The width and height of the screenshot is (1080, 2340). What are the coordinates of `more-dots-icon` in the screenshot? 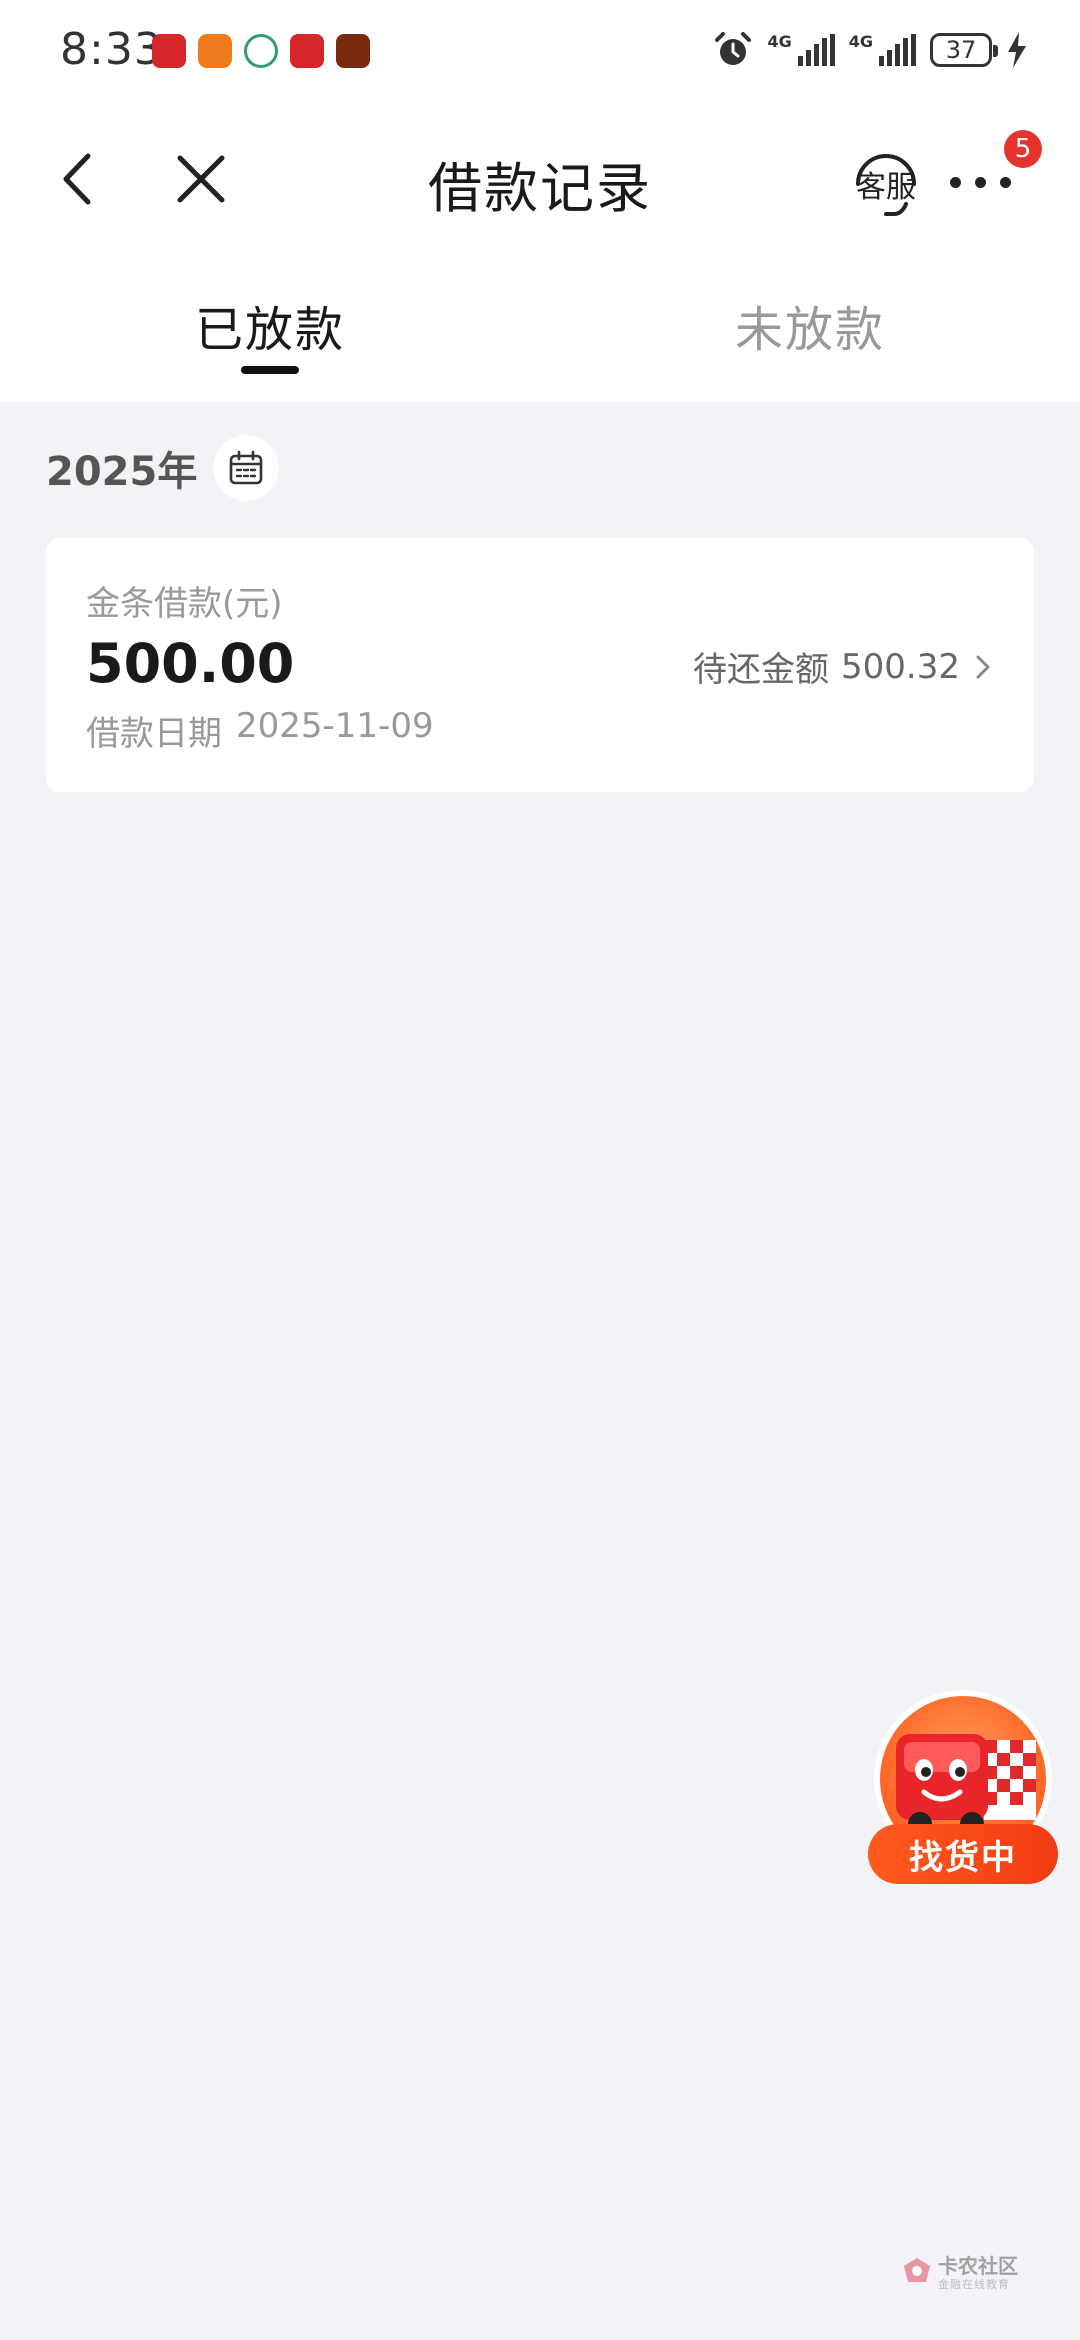 It's located at (986, 182).